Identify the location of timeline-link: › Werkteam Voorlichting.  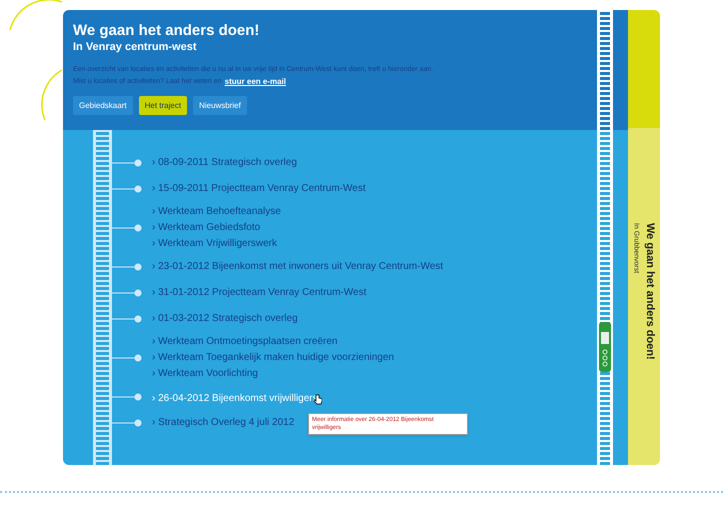
(273, 374).